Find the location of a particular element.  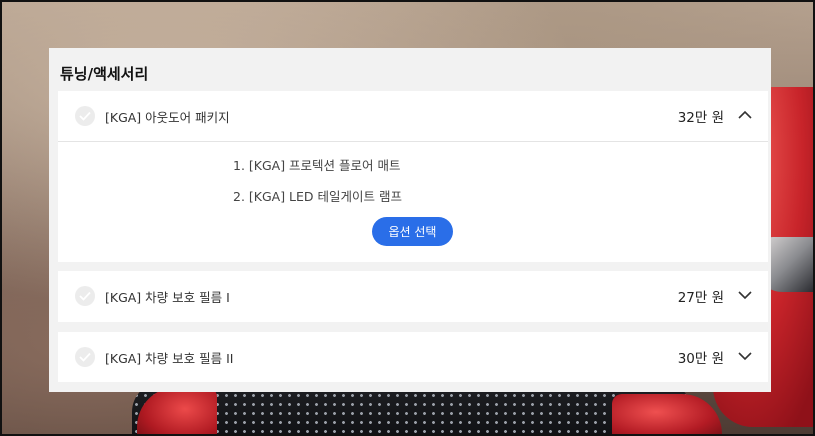

accessory-item-header: [KGA] 차량 보호 필름 I 27만 원 is located at coordinates (413, 296).